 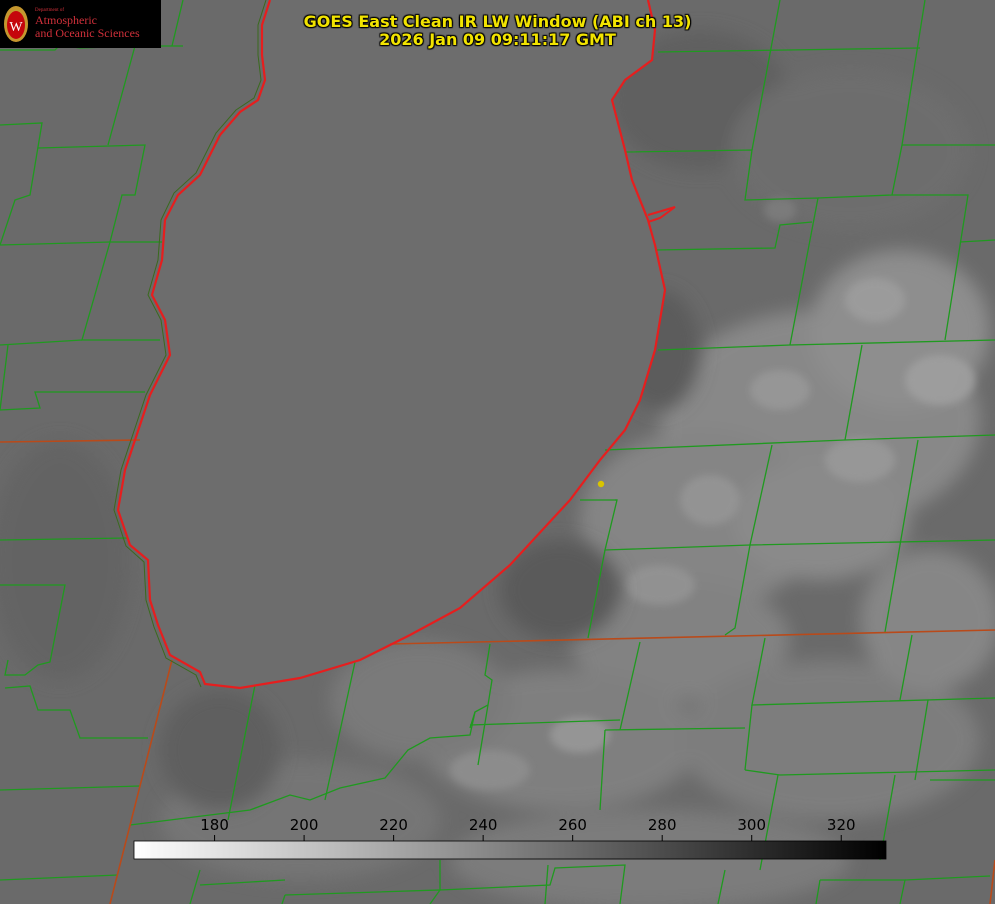 What do you see at coordinates (304, 825) in the screenshot?
I see `colorbar-tick-label: 200` at bounding box center [304, 825].